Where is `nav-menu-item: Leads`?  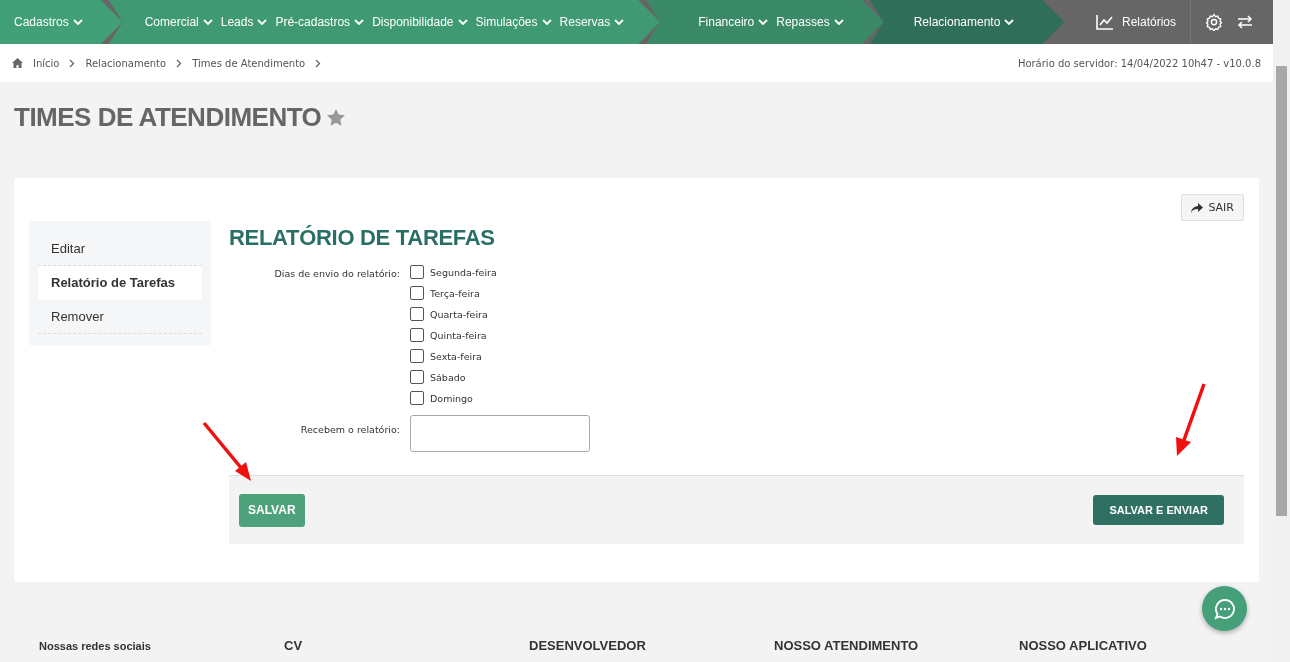
nav-menu-item: Leads is located at coordinates (244, 22).